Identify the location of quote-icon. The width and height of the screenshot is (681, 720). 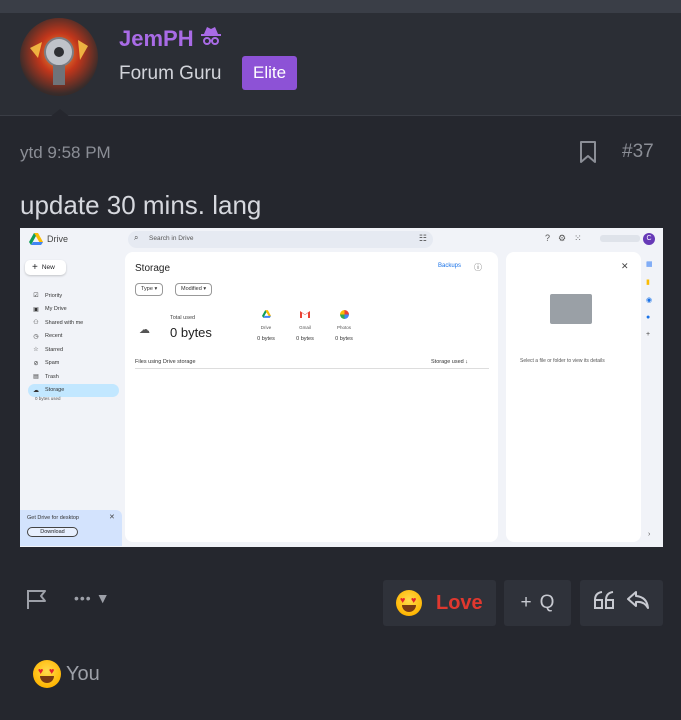
(605, 603).